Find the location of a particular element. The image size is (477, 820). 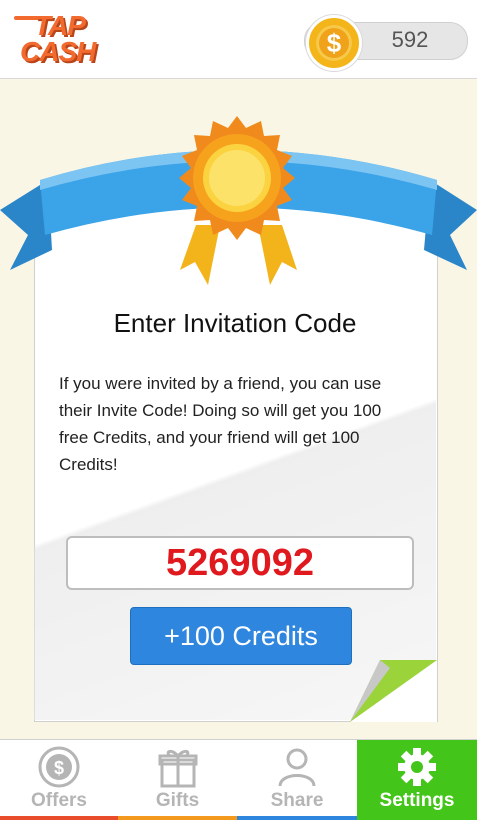

tapcash-logo: TAP CASH is located at coordinates (59, 40).